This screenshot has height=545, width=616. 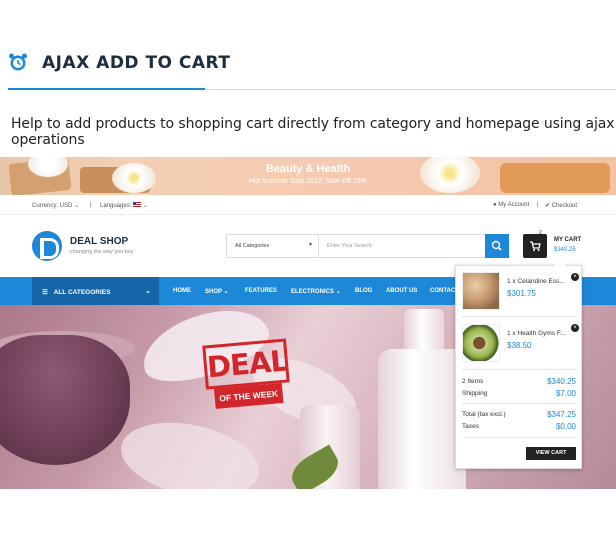 I want to click on items-label: 2 Items, so click(x=473, y=381).